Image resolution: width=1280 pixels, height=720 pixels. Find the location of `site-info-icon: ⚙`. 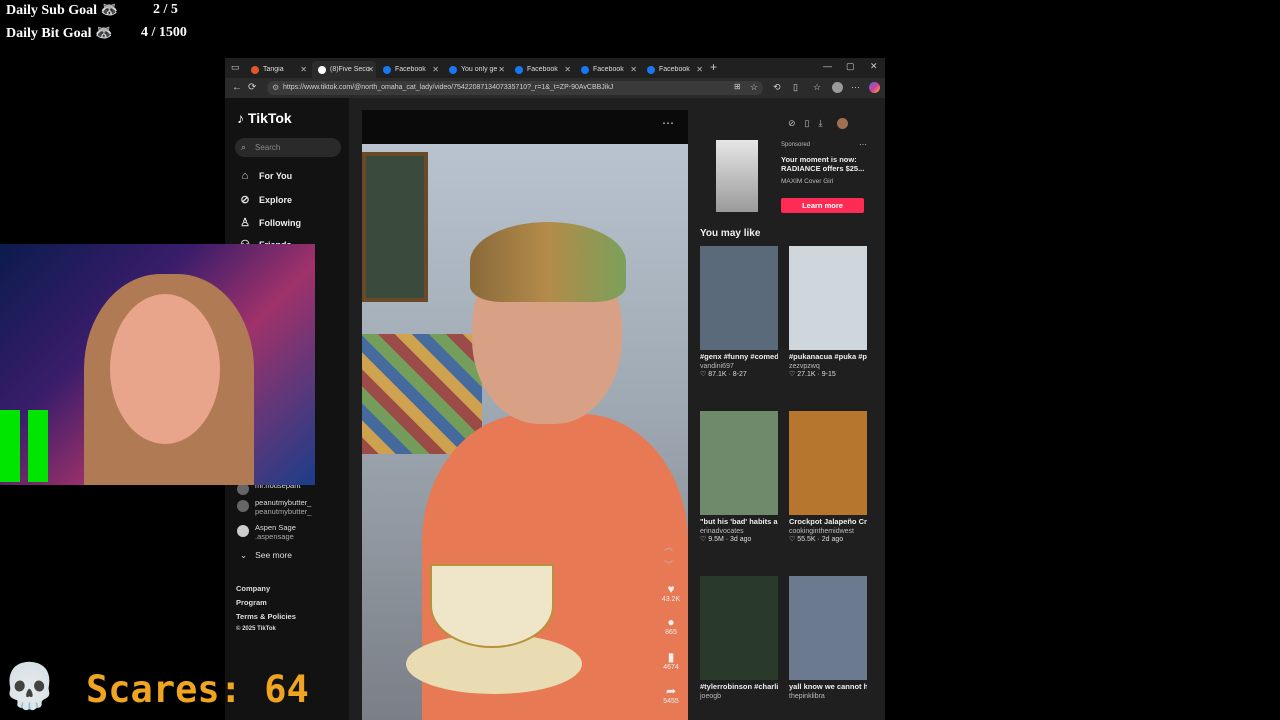

site-info-icon: ⚙ is located at coordinates (275, 88).